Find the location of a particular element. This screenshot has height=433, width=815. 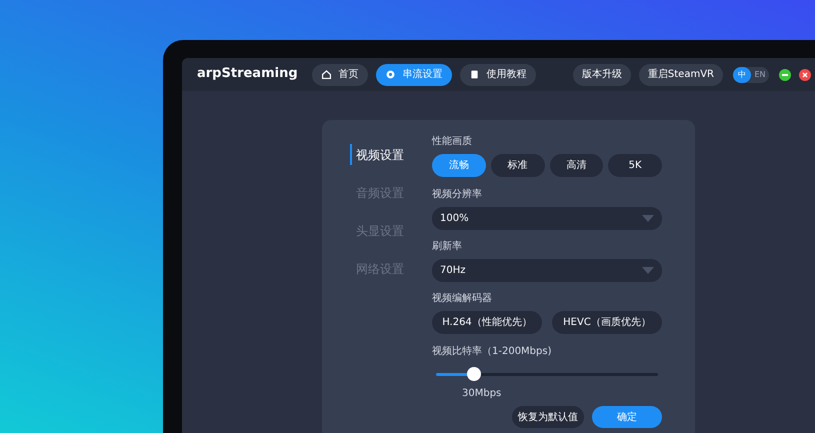

field-label: 视频比特率（1-200Mbps) is located at coordinates (492, 351).